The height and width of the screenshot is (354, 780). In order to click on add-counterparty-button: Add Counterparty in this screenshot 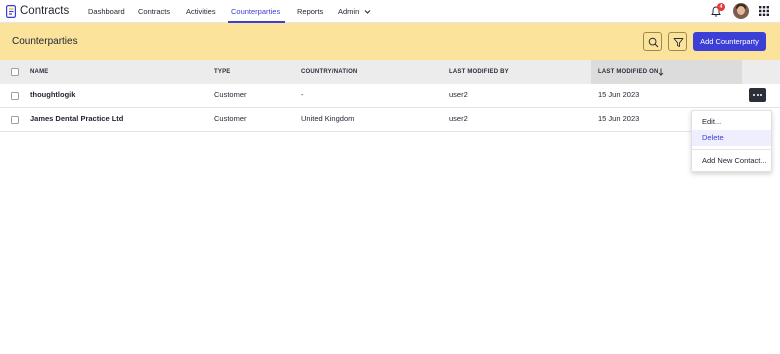, I will do `click(729, 41)`.